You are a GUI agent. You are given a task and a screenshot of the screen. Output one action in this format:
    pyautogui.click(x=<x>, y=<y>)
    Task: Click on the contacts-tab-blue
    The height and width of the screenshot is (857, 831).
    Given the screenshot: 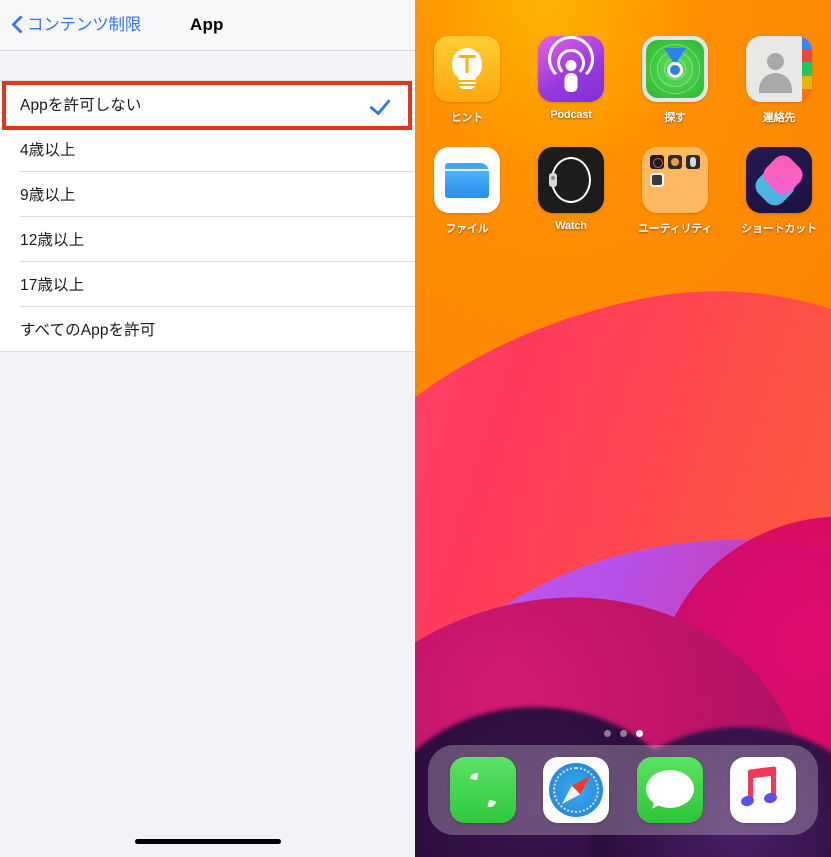 What is the action you would take?
    pyautogui.click(x=807, y=43)
    